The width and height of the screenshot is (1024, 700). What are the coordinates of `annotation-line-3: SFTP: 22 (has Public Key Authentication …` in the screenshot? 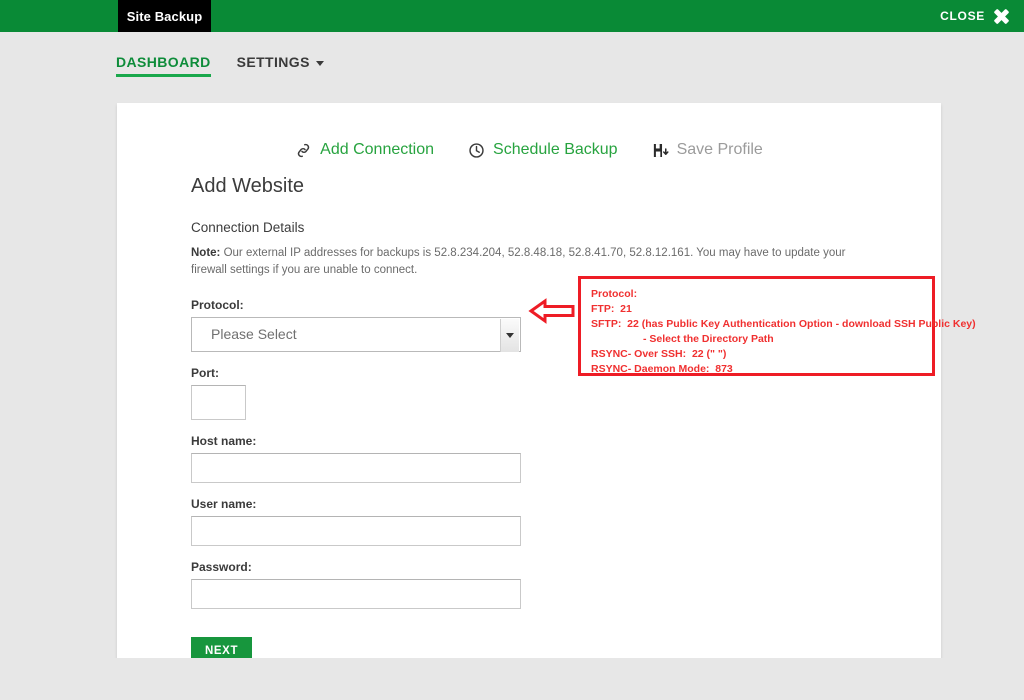 It's located at (783, 323).